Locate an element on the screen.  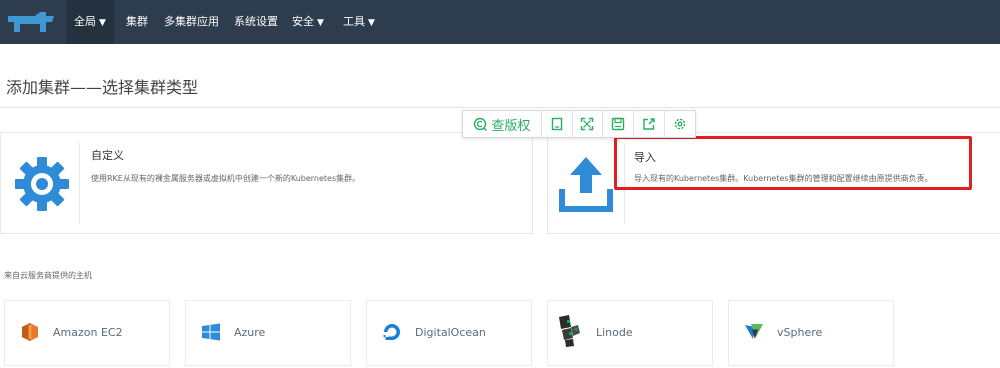
nav-item-clusters-label: 集群 is located at coordinates (137, 21).